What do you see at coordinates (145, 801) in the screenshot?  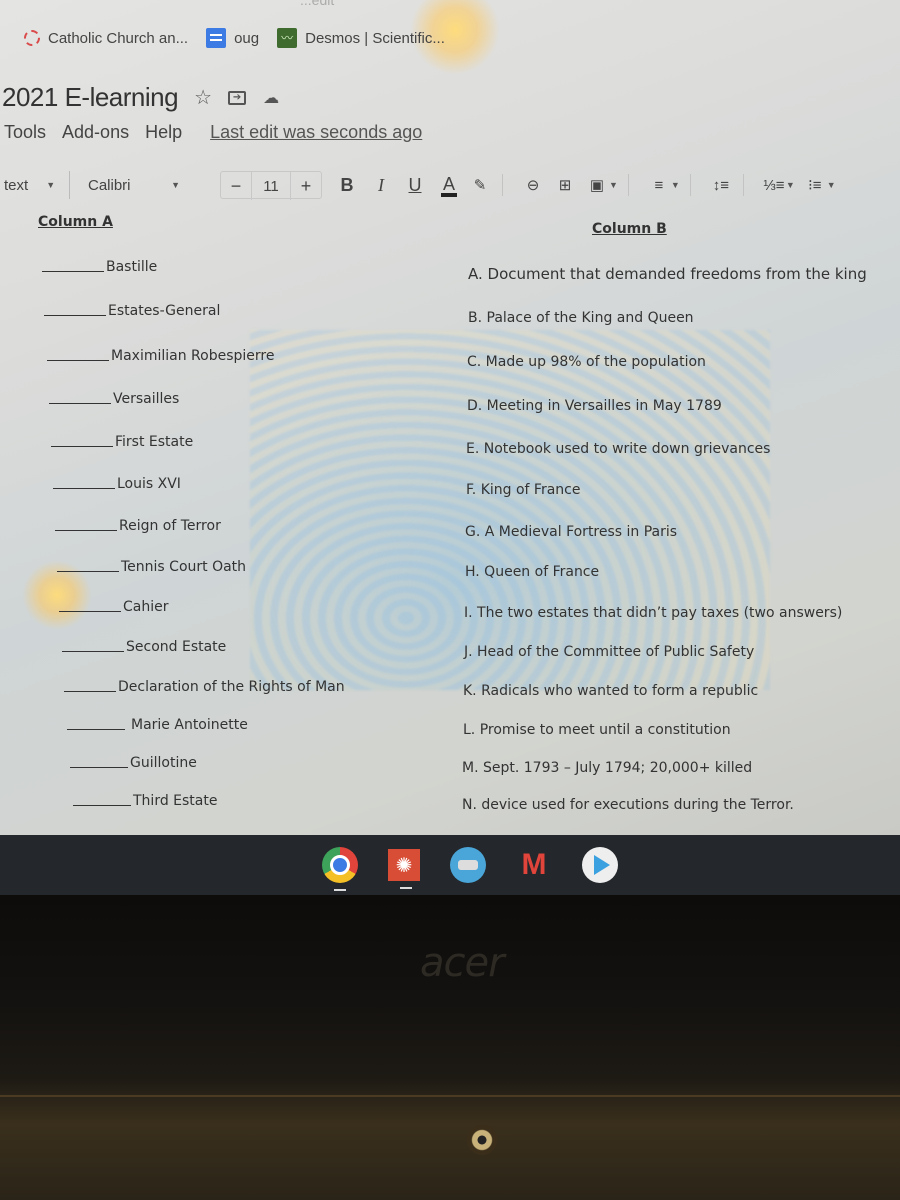 I see `column-a-item: Third Estate` at bounding box center [145, 801].